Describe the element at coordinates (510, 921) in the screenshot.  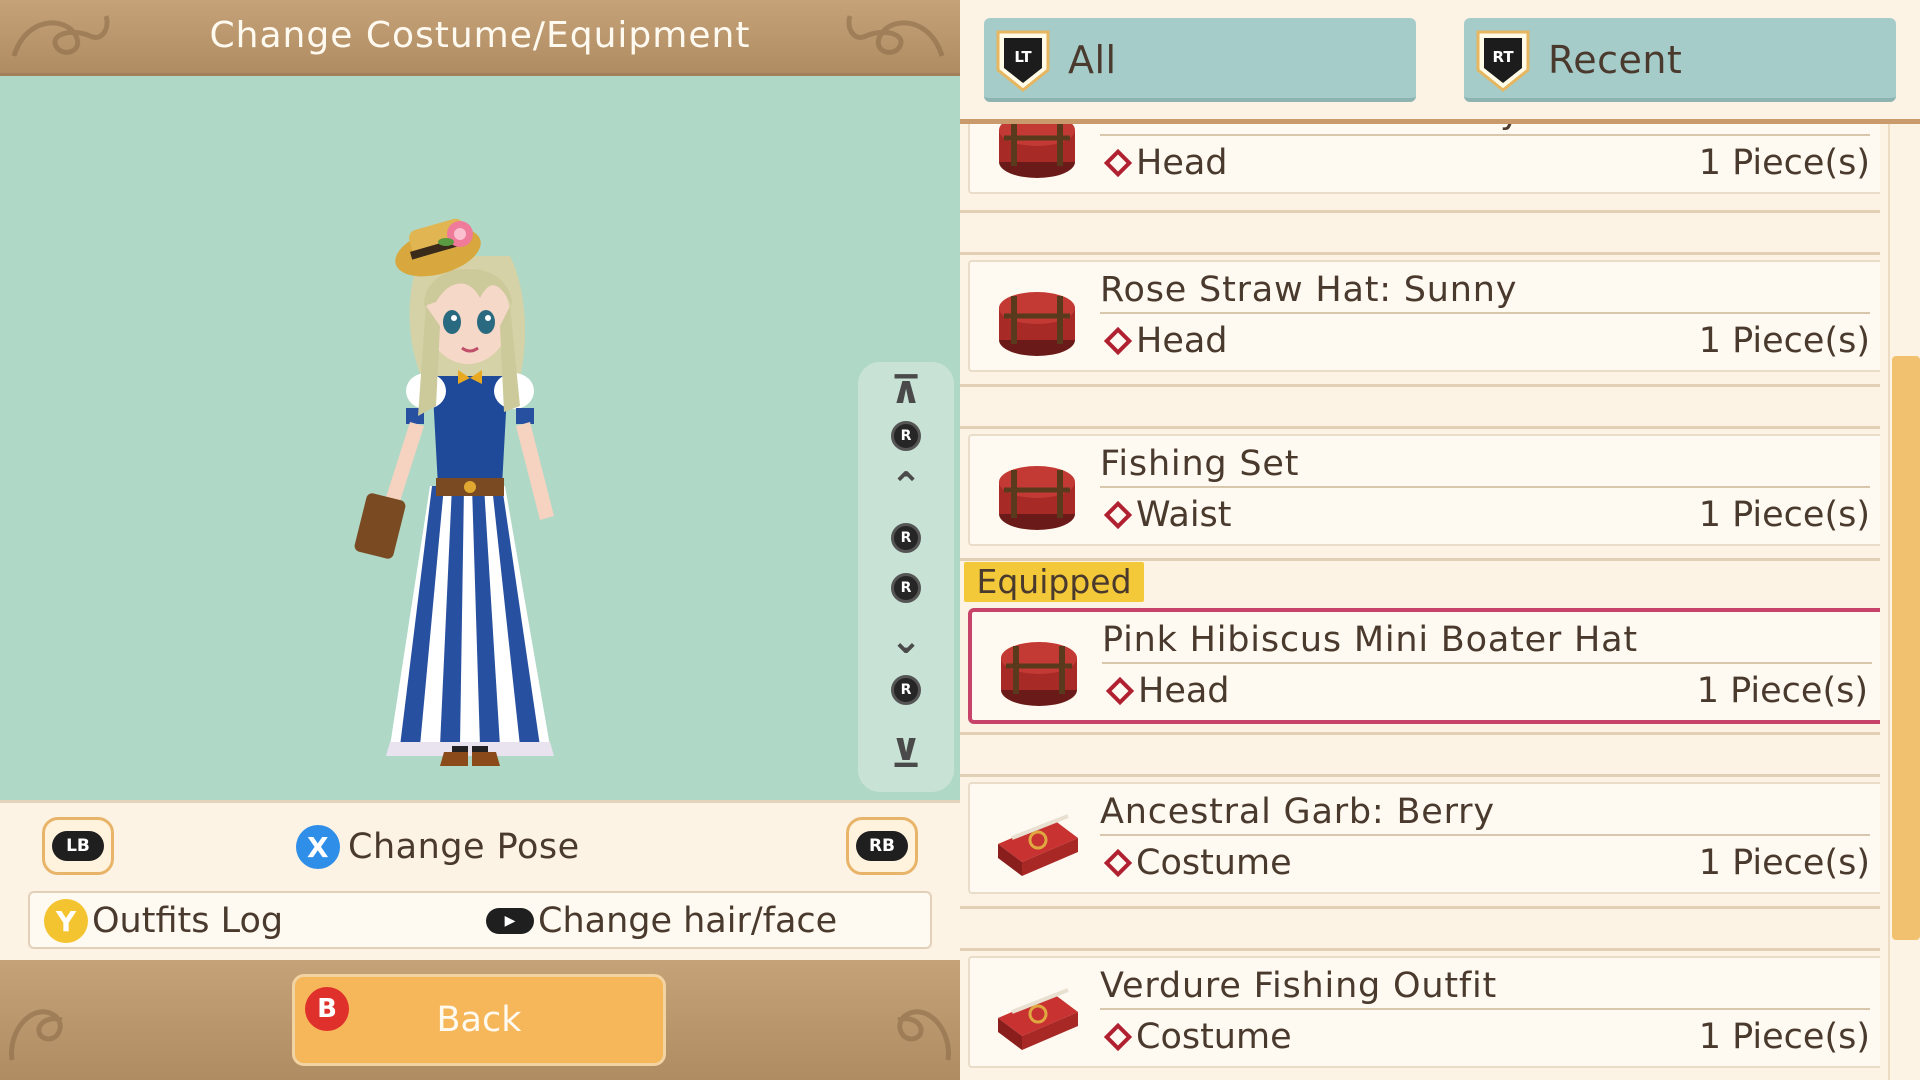
I see `right-stick-press-icon: ▶` at that location.